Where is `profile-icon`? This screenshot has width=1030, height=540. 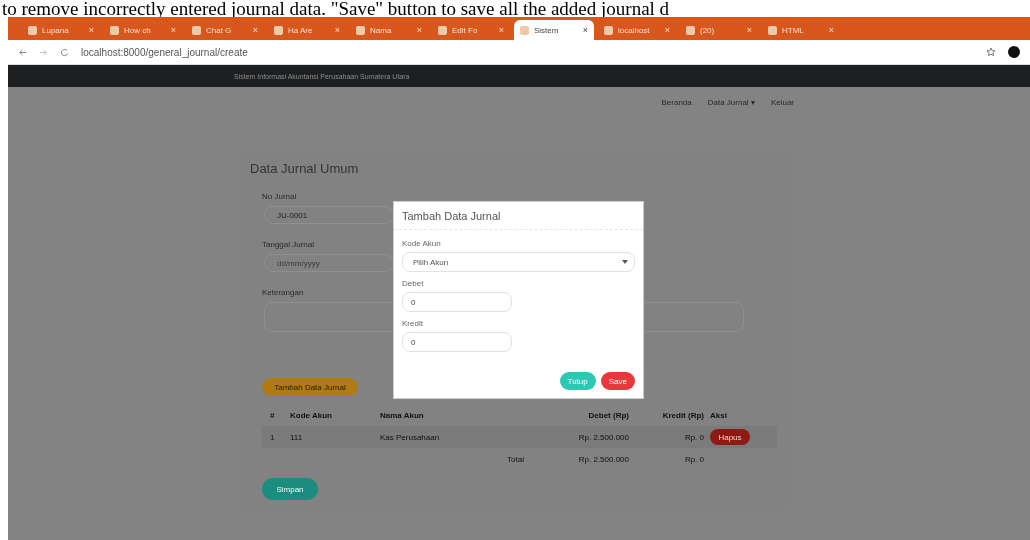
profile-icon is located at coordinates (1014, 52).